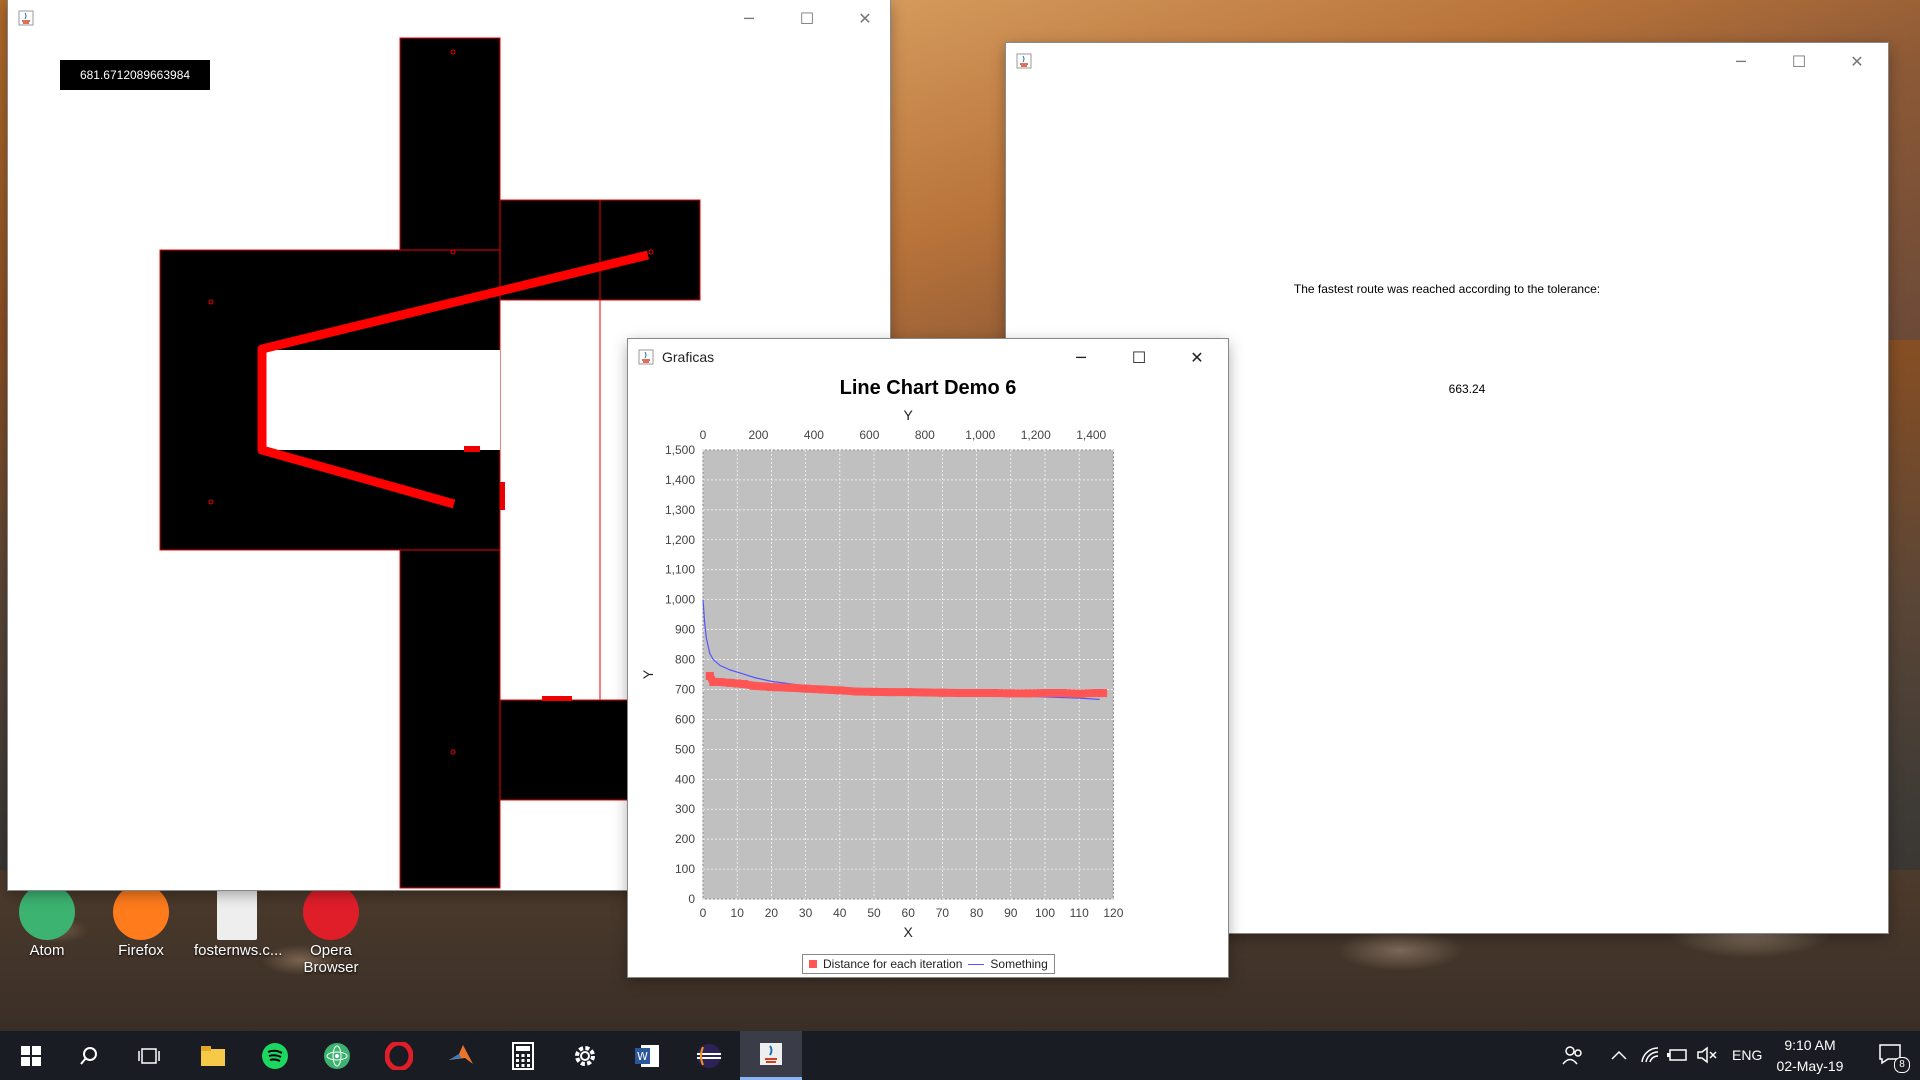 The height and width of the screenshot is (1080, 1920). What do you see at coordinates (685, 719) in the screenshot?
I see `y-tick-label: 600` at bounding box center [685, 719].